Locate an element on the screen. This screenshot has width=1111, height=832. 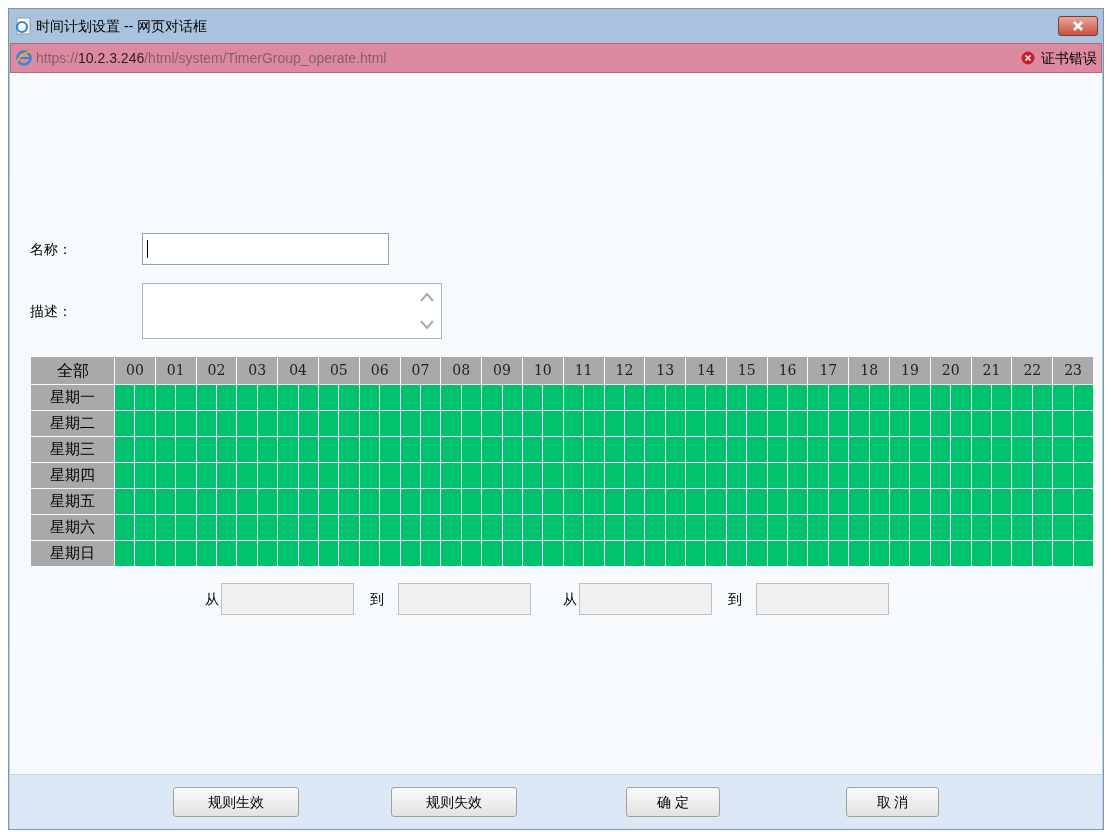
select-all-header: 全部 is located at coordinates (72, 370).